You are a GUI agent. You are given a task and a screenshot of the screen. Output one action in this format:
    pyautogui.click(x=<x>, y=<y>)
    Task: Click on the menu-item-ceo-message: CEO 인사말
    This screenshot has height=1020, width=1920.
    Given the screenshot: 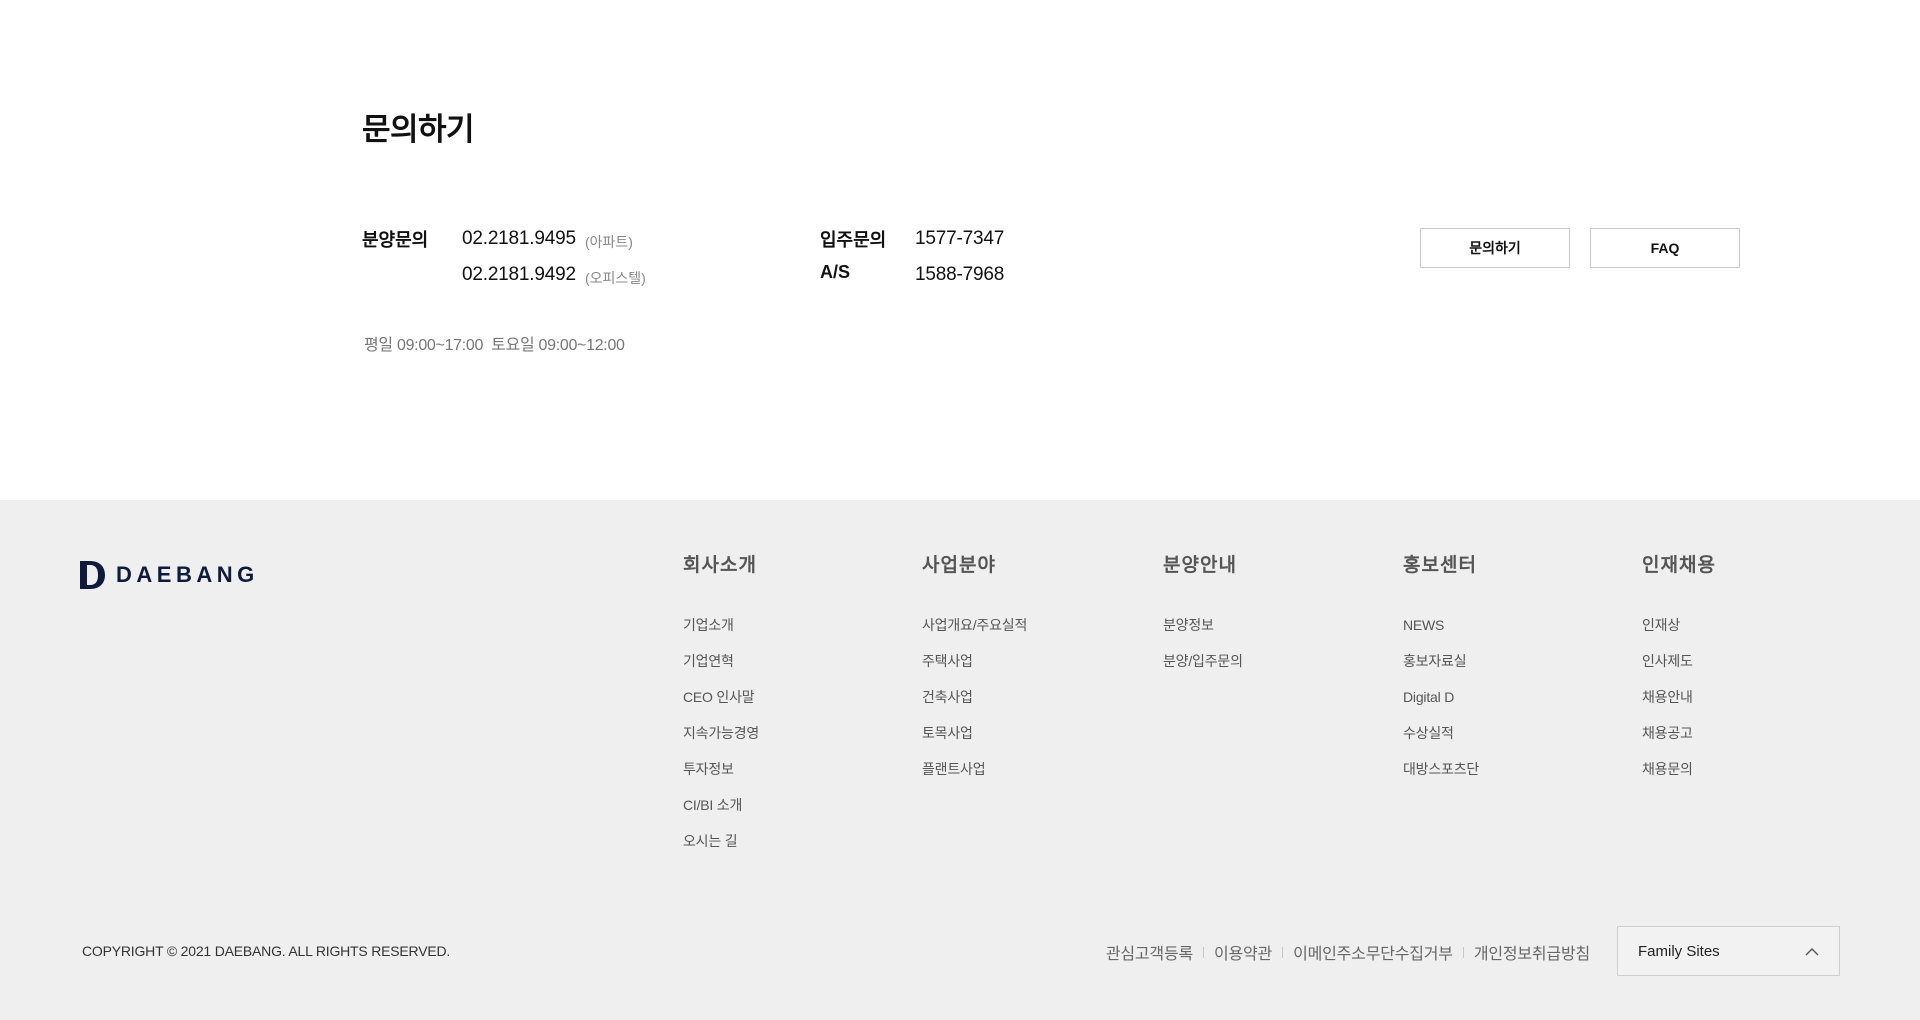 What is the action you would take?
    pyautogui.click(x=783, y=706)
    